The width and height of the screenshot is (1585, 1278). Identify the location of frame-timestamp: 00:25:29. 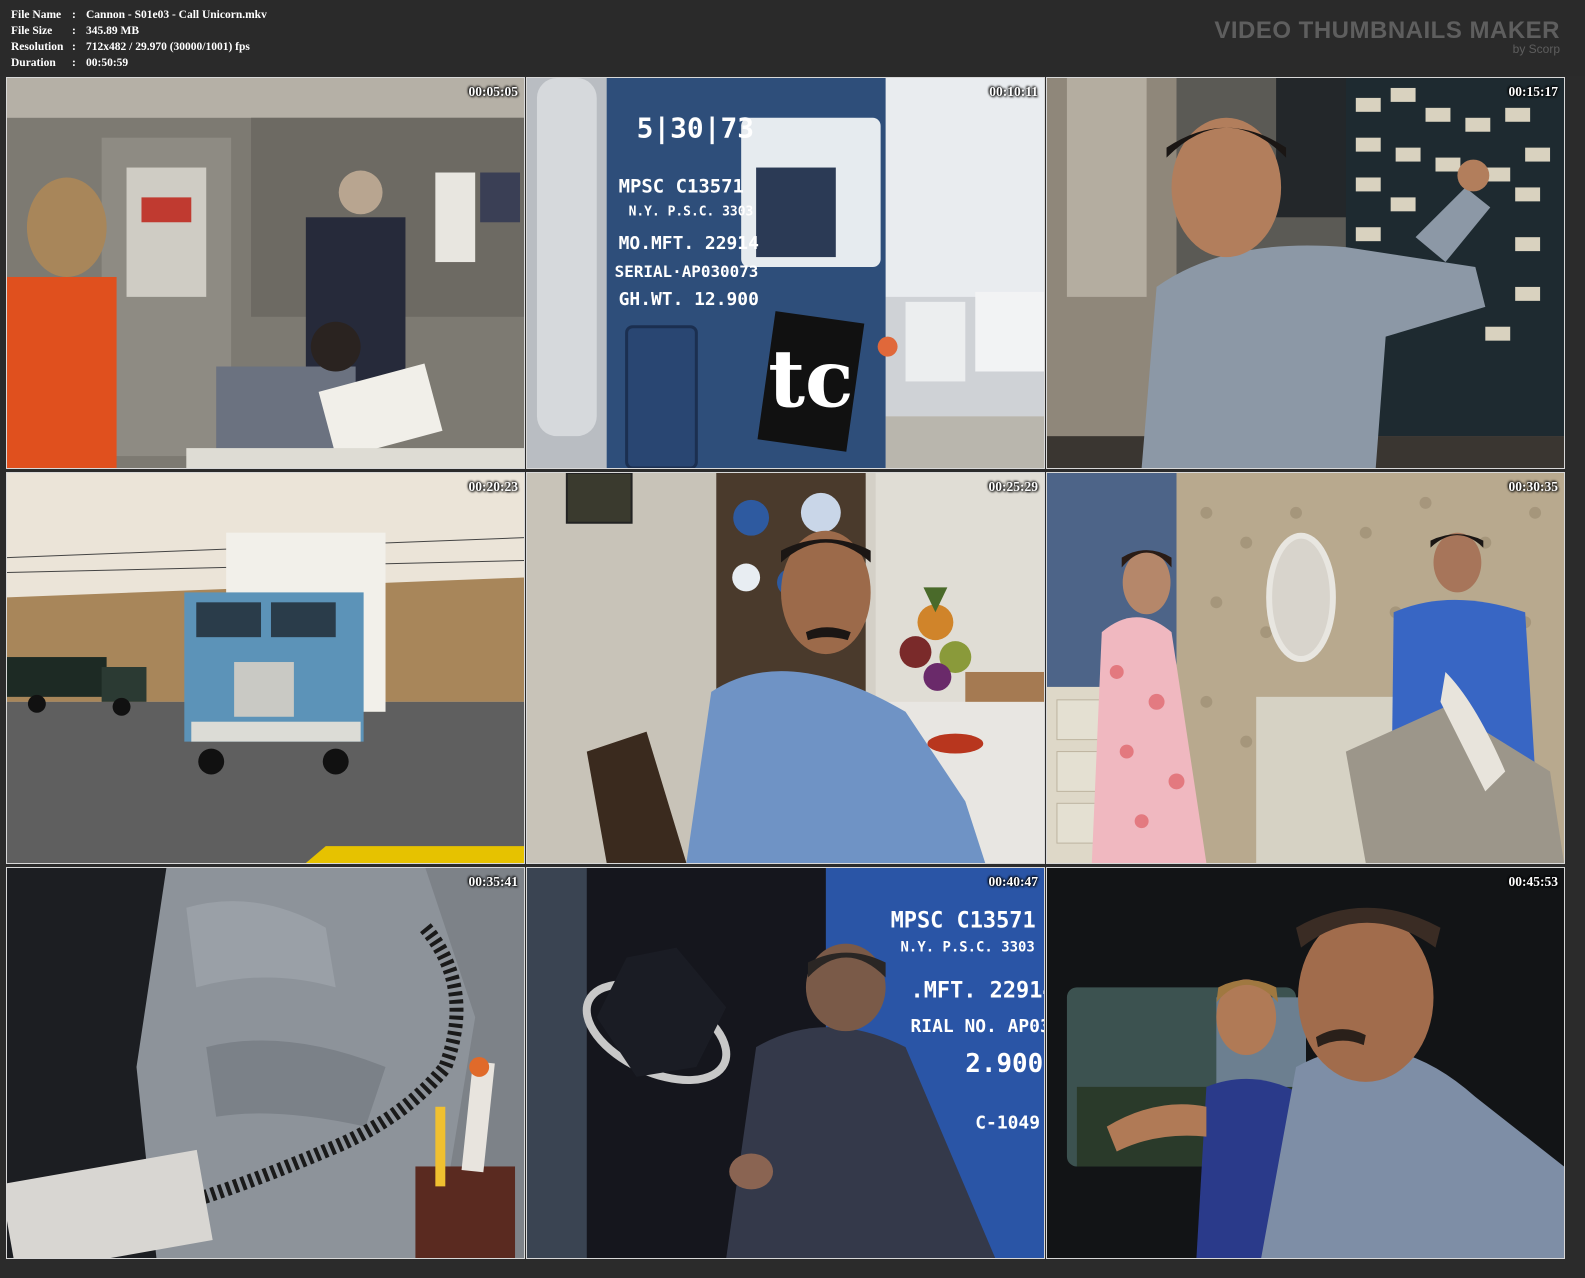
(1013, 486).